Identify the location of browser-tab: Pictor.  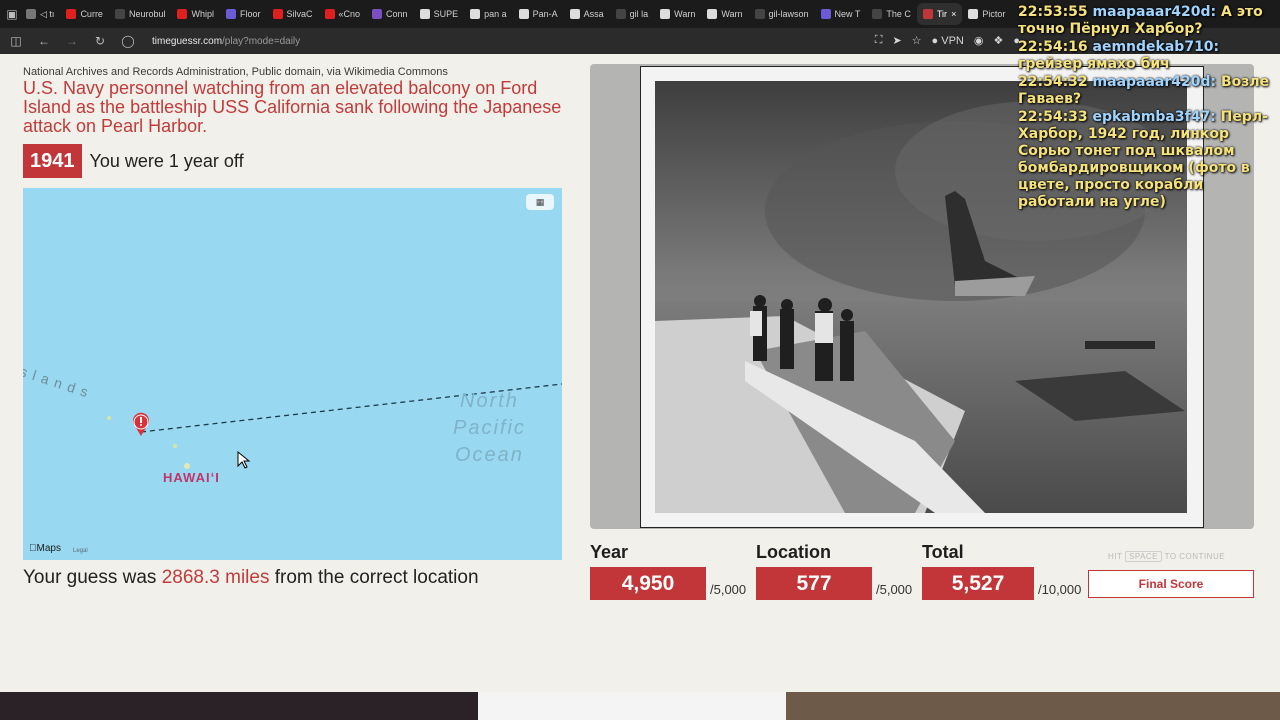
(986, 14).